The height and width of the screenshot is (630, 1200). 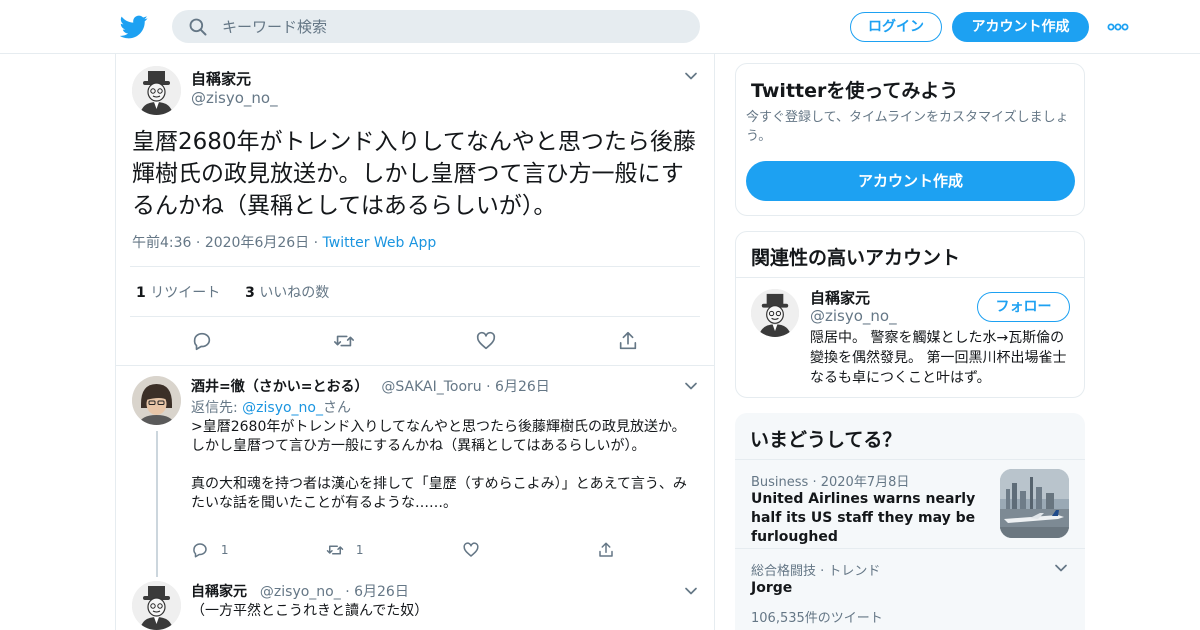 I want to click on reply-author-line: 自稱家元 @zisyo_no_ · 6月26日, so click(x=300, y=591).